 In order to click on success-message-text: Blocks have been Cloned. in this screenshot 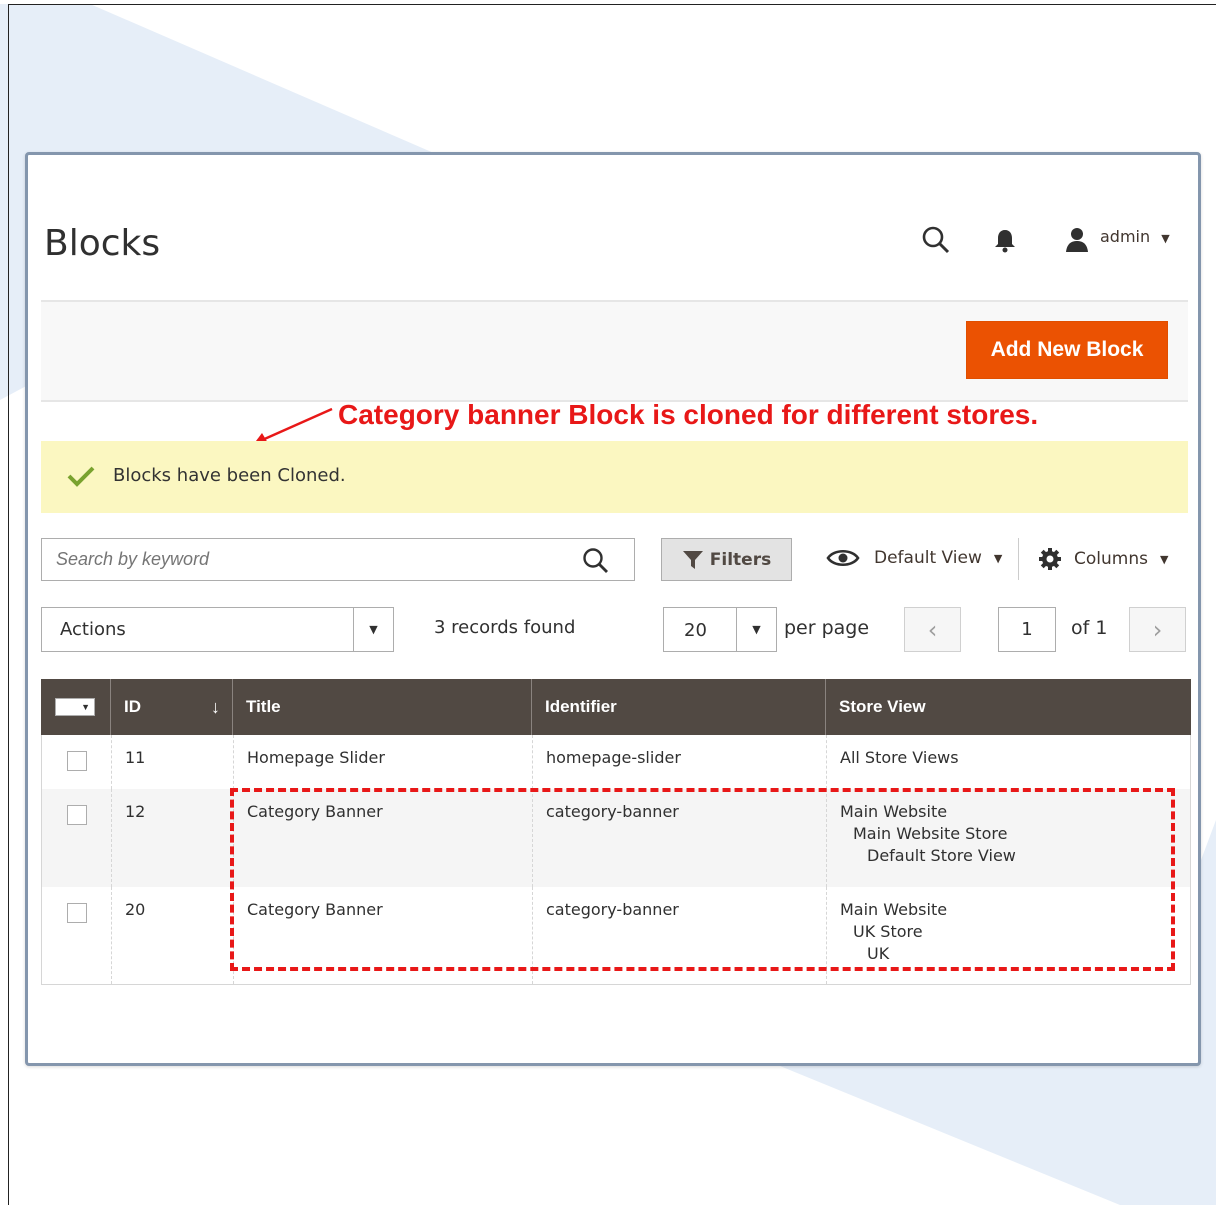, I will do `click(229, 475)`.